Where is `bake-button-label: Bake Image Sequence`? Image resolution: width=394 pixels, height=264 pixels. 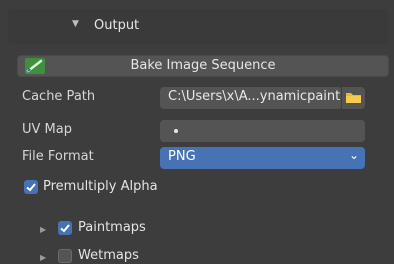
bake-button-label: Bake Image Sequence is located at coordinates (203, 65).